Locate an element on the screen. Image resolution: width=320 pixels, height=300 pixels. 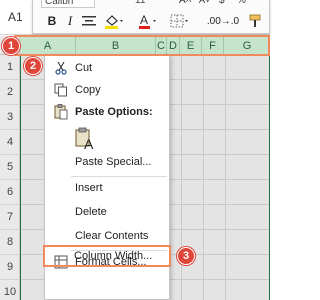
row-header-column: 1 2 3 4 5 6 7 8 9 10 is located at coordinates (10, 177).